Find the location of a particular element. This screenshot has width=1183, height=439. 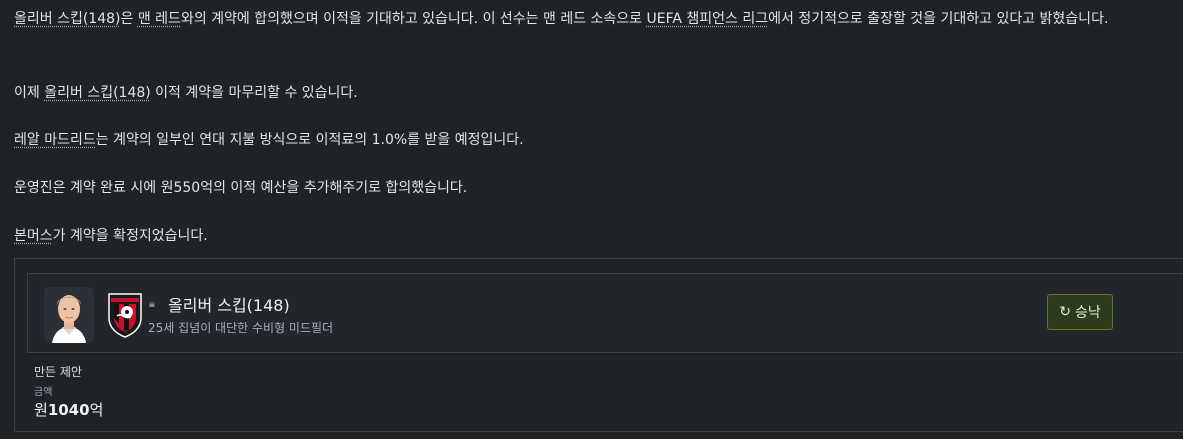

amount-label: 금액 is located at coordinates (43, 392).